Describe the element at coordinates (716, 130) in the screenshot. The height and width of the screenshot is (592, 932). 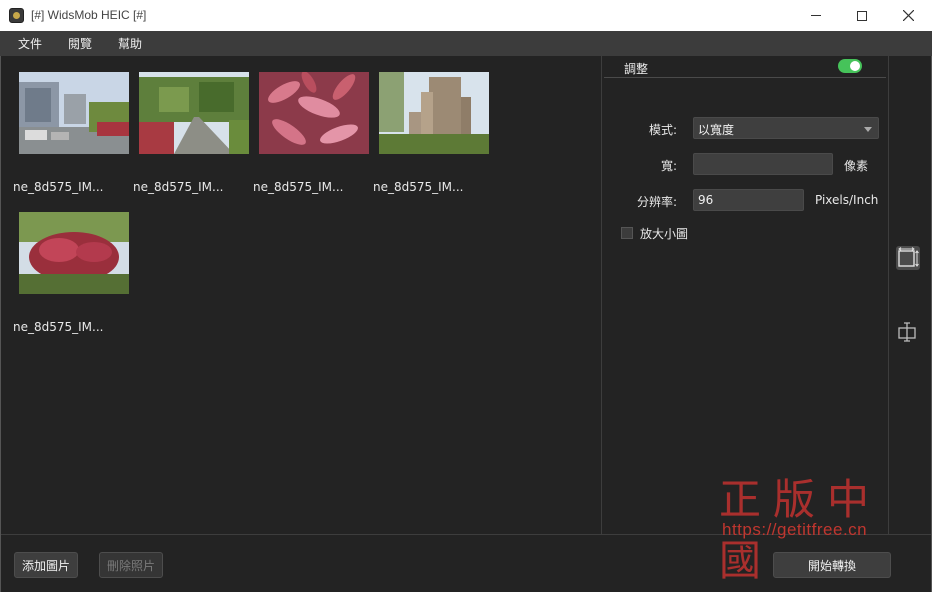
I see `mode-value: 以寬度` at that location.